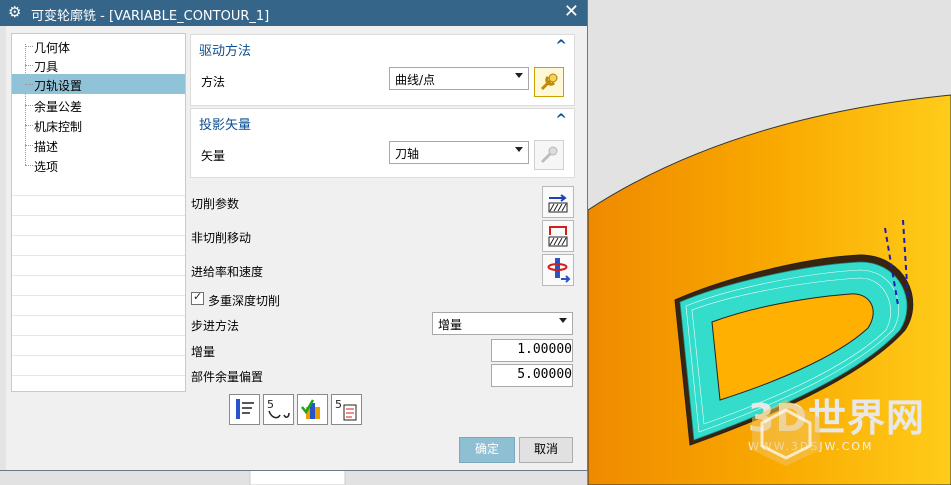 The image size is (951, 485). What do you see at coordinates (293, 13) in the screenshot?
I see `dialog-titlebar: ⚙ 可变轮廓铣 - [VARIABLE_CONTOUR_1] ✕` at bounding box center [293, 13].